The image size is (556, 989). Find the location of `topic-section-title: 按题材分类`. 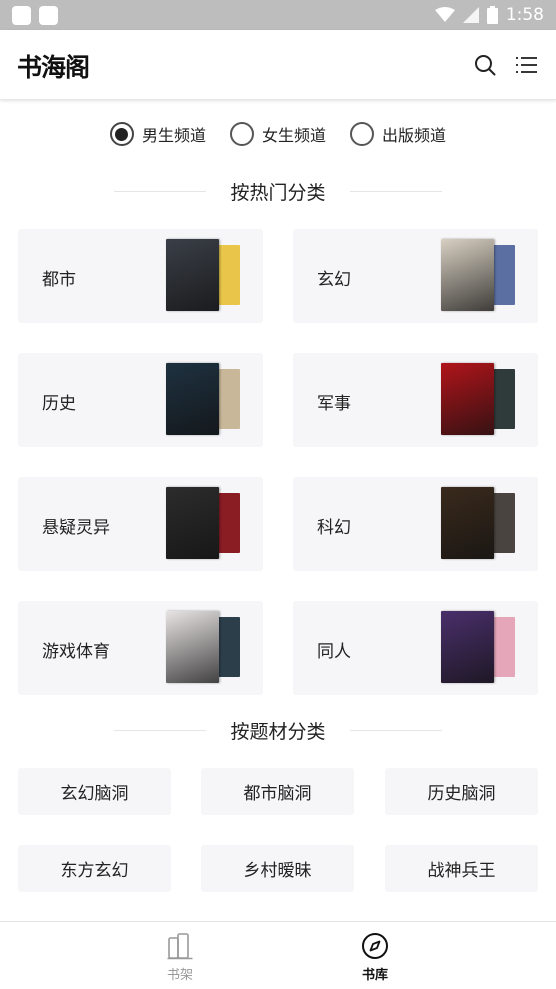

topic-section-title: 按题材分类 is located at coordinates (278, 730).